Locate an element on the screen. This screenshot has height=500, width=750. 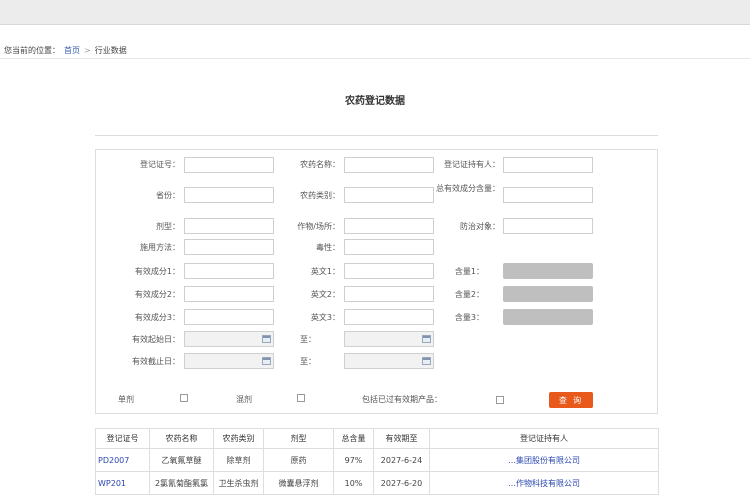
column-header: 剂型 is located at coordinates (298, 438).